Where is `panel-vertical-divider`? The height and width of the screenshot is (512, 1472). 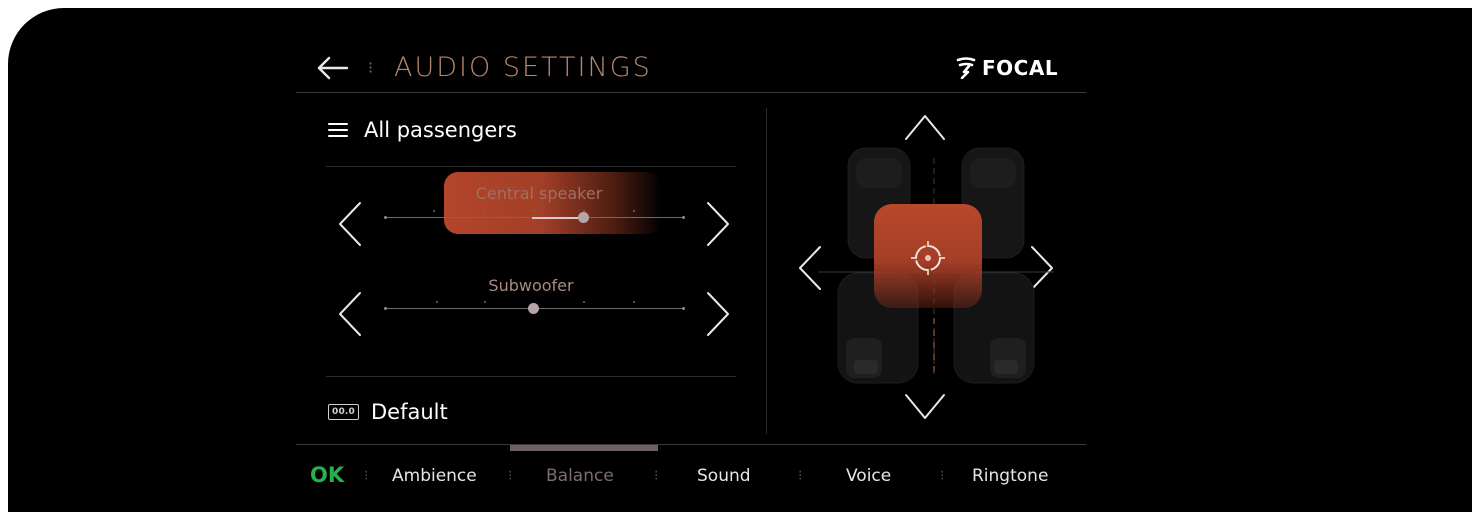 panel-vertical-divider is located at coordinates (766, 271).